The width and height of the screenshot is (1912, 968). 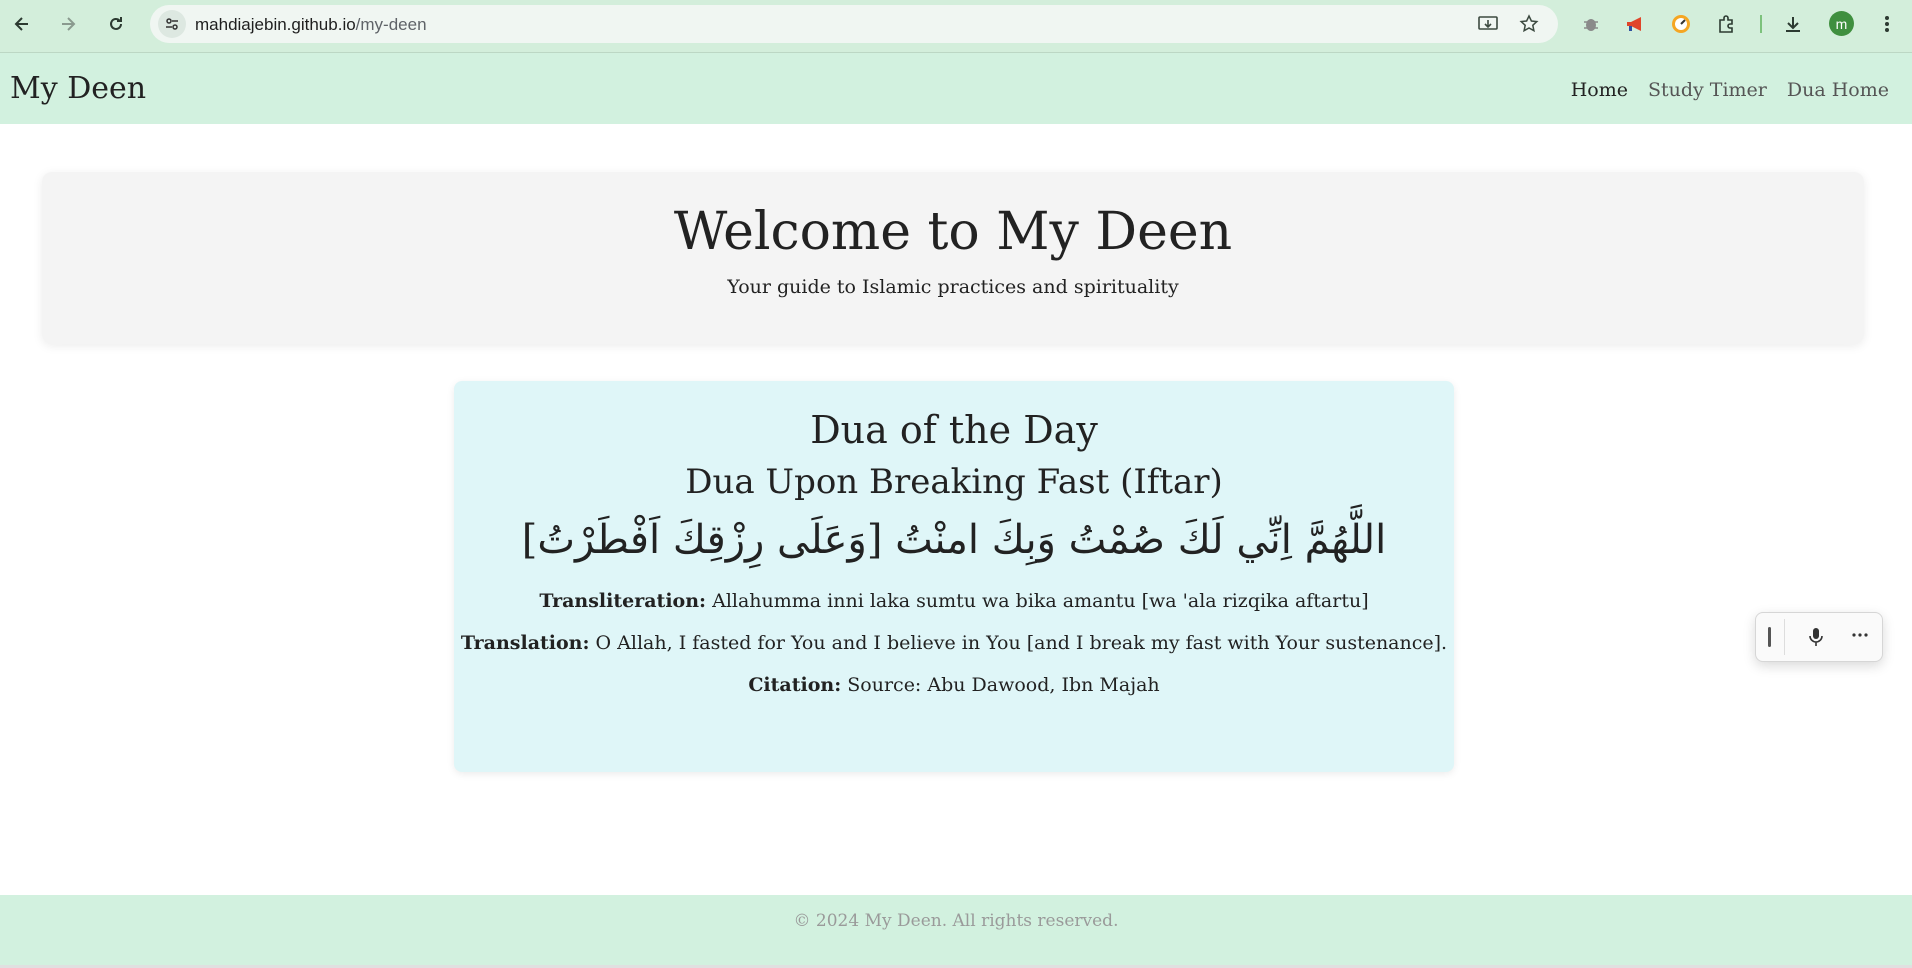 I want to click on extensions-puzzle-icon, so click(x=1726, y=24).